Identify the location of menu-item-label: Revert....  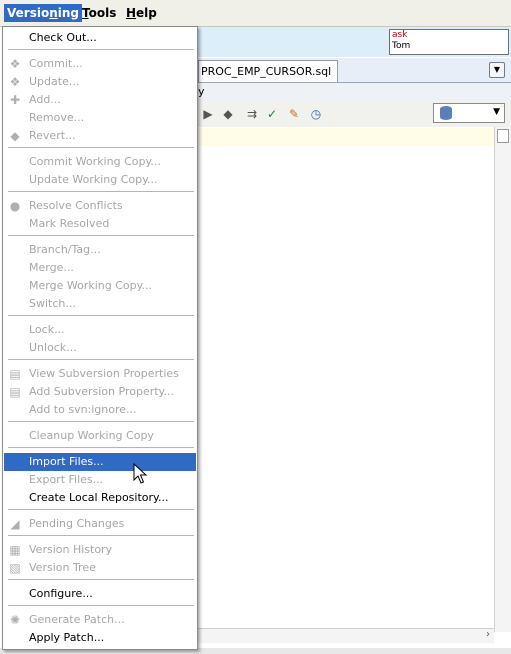
(52, 135).